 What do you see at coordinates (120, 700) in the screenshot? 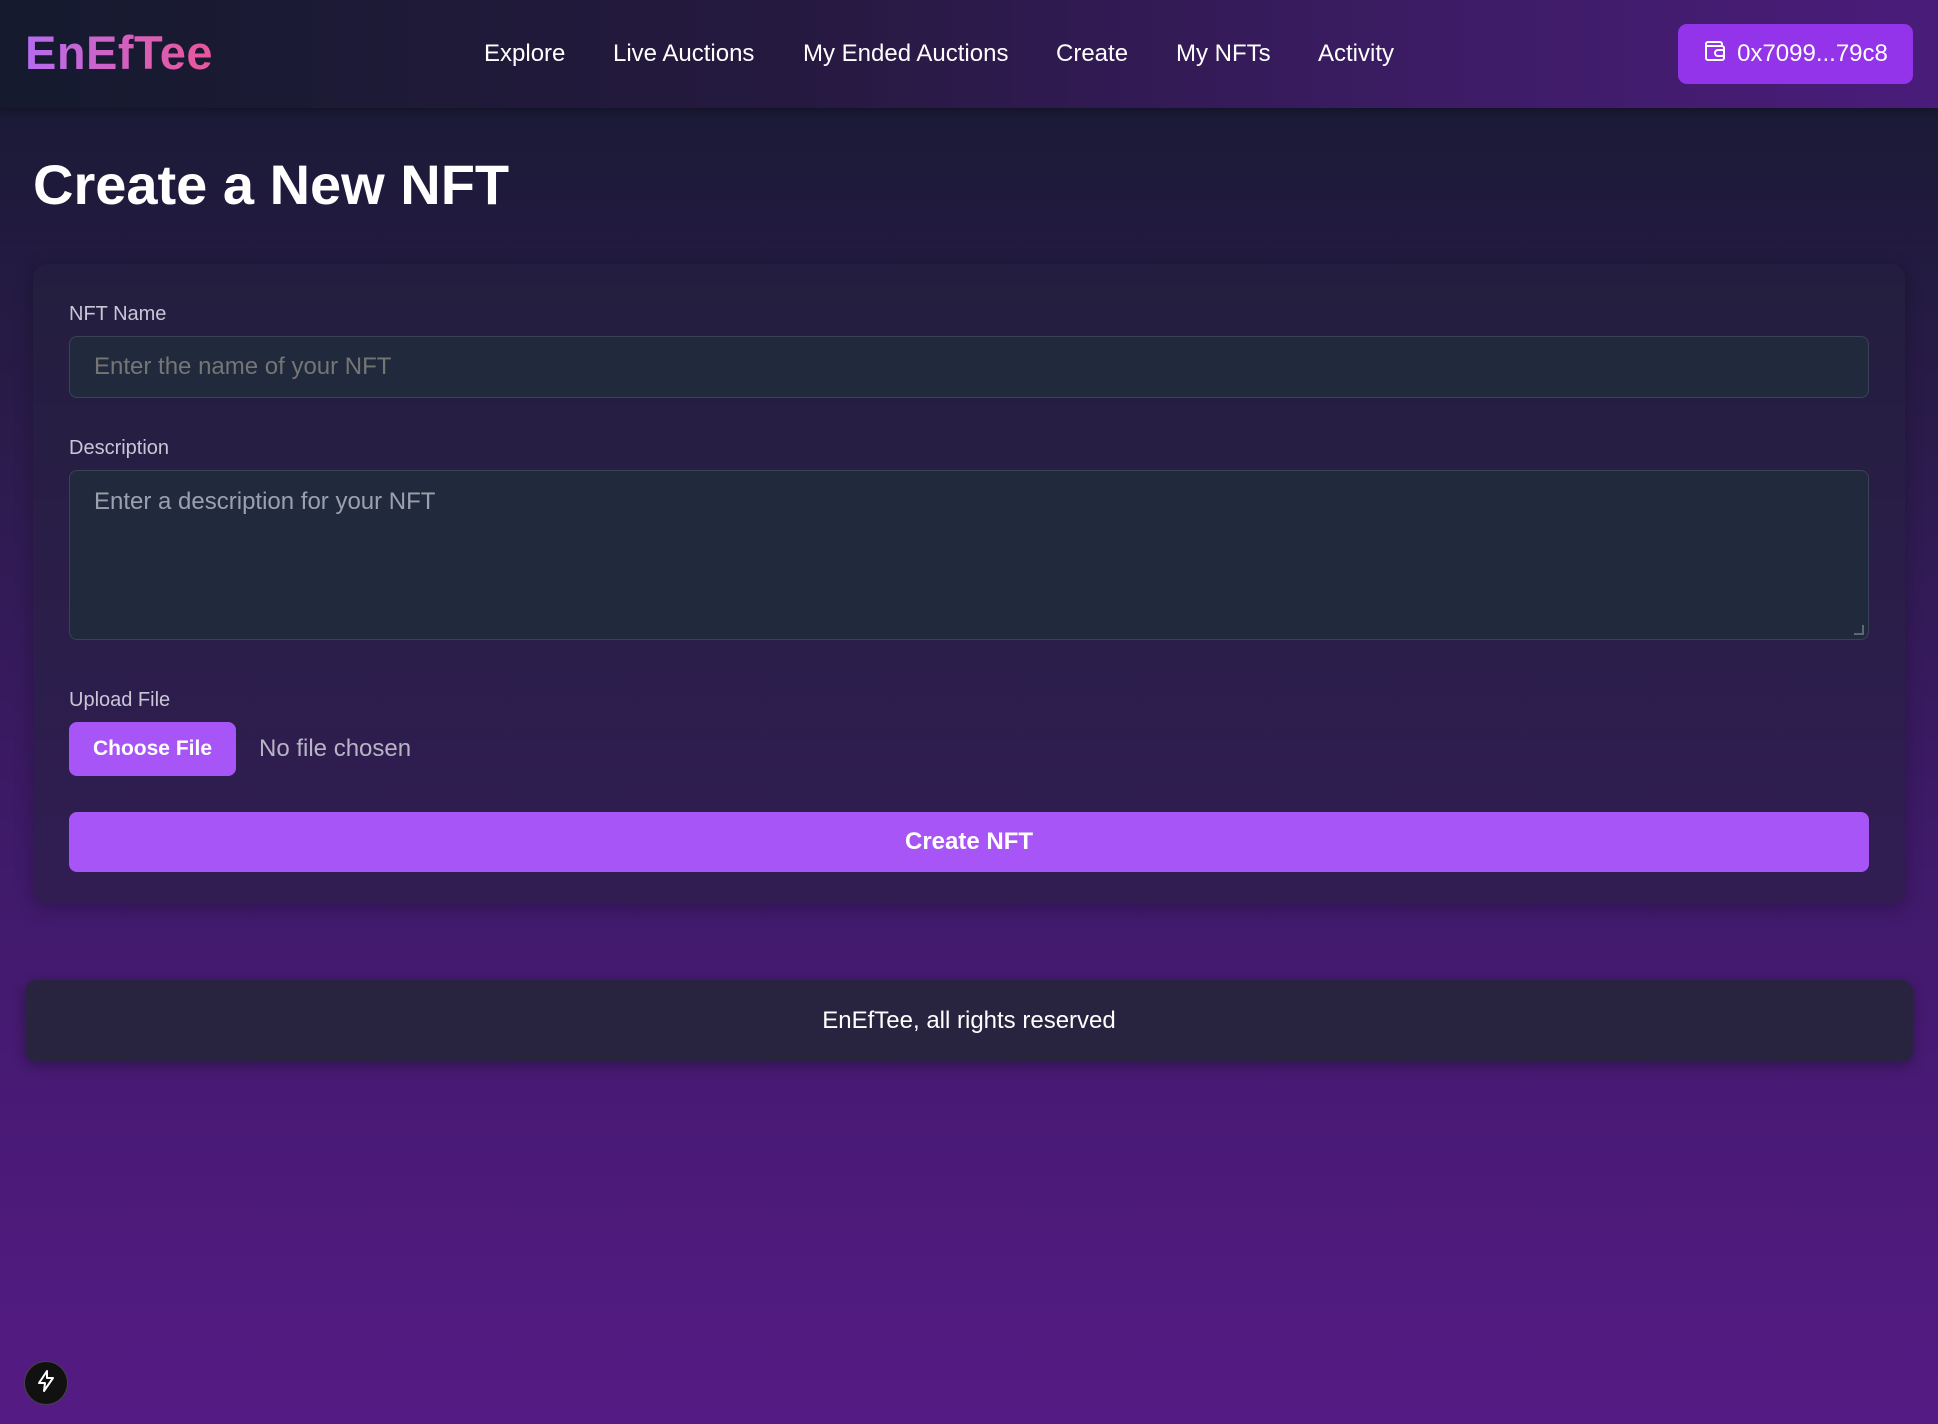
I see `upload-file-label: Upload File` at bounding box center [120, 700].